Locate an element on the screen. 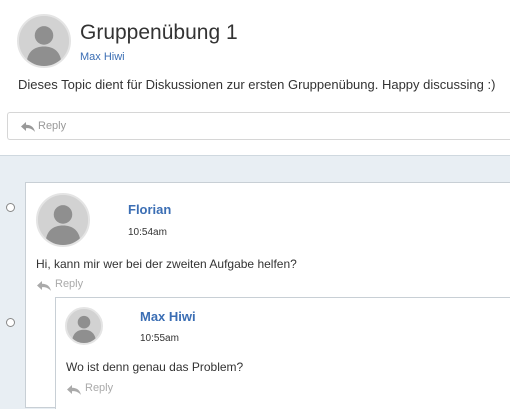 This screenshot has width=510, height=409. topic-reply-button: Reply is located at coordinates (258, 126).